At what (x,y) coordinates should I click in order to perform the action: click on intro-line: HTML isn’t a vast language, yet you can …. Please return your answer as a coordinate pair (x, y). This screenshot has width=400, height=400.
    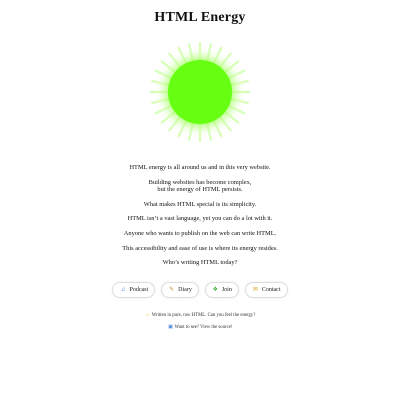
    Looking at the image, I should click on (200, 219).